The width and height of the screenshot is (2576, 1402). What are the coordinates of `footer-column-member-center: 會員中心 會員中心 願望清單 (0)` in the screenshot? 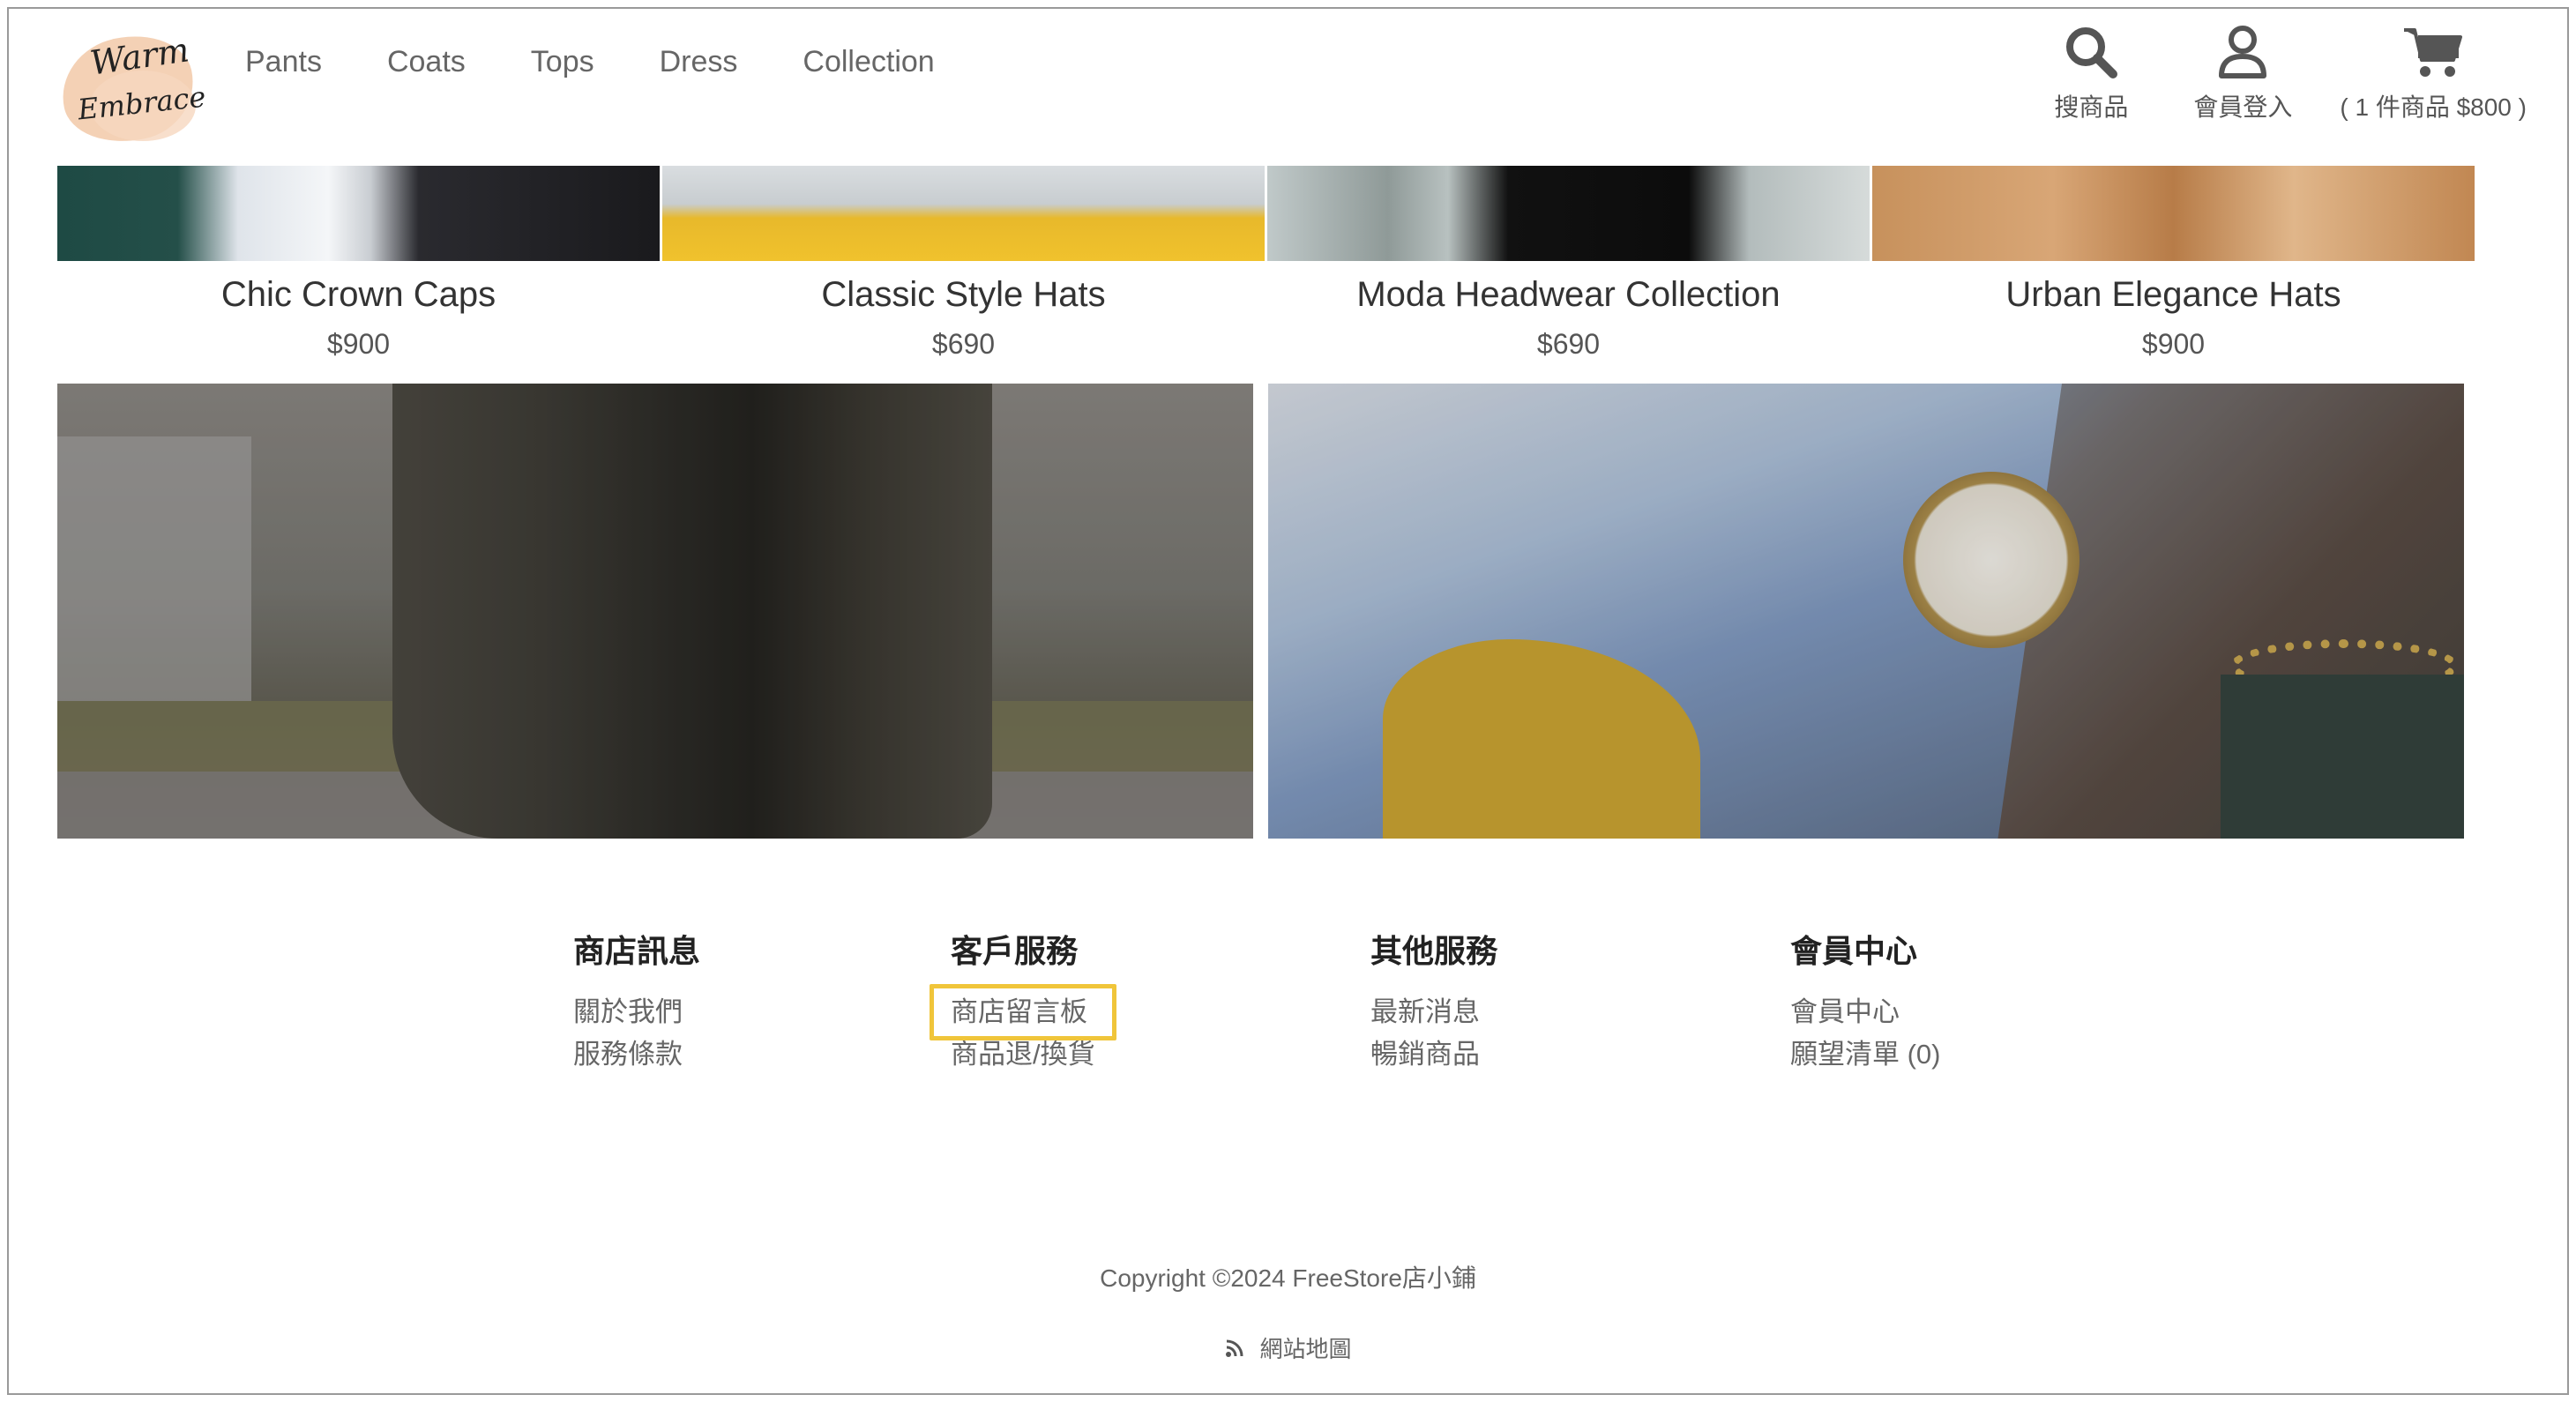 It's located at (1865, 1001).